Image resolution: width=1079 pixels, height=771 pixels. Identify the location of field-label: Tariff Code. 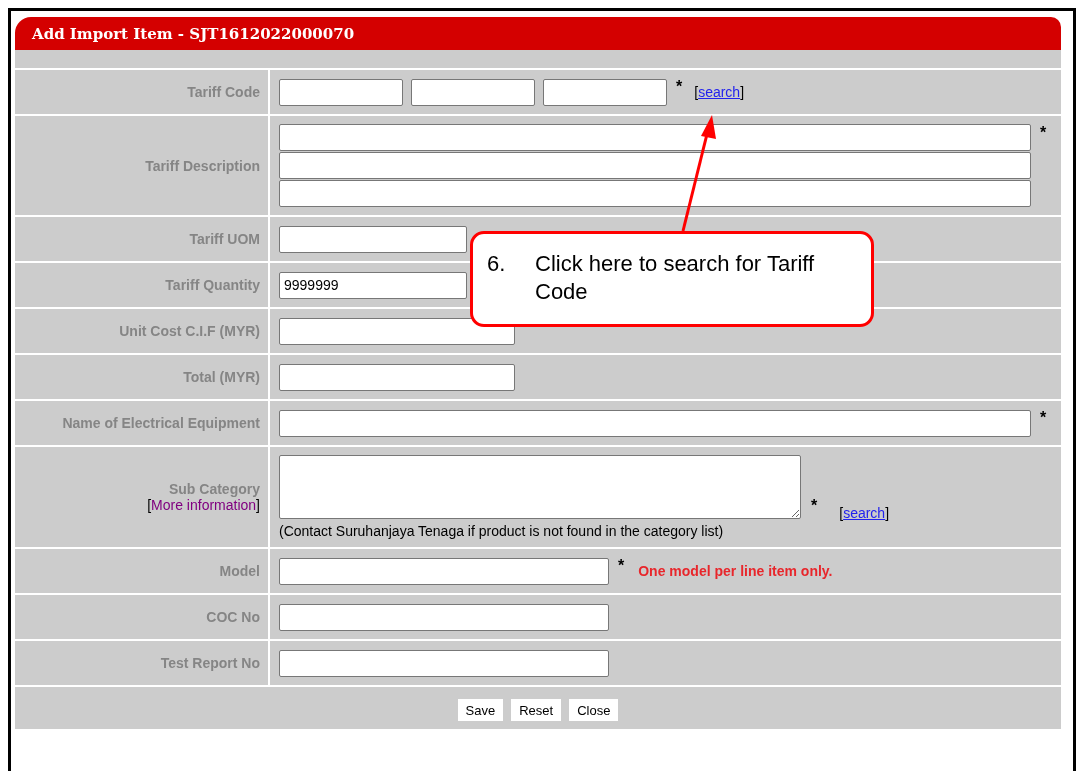
(223, 92).